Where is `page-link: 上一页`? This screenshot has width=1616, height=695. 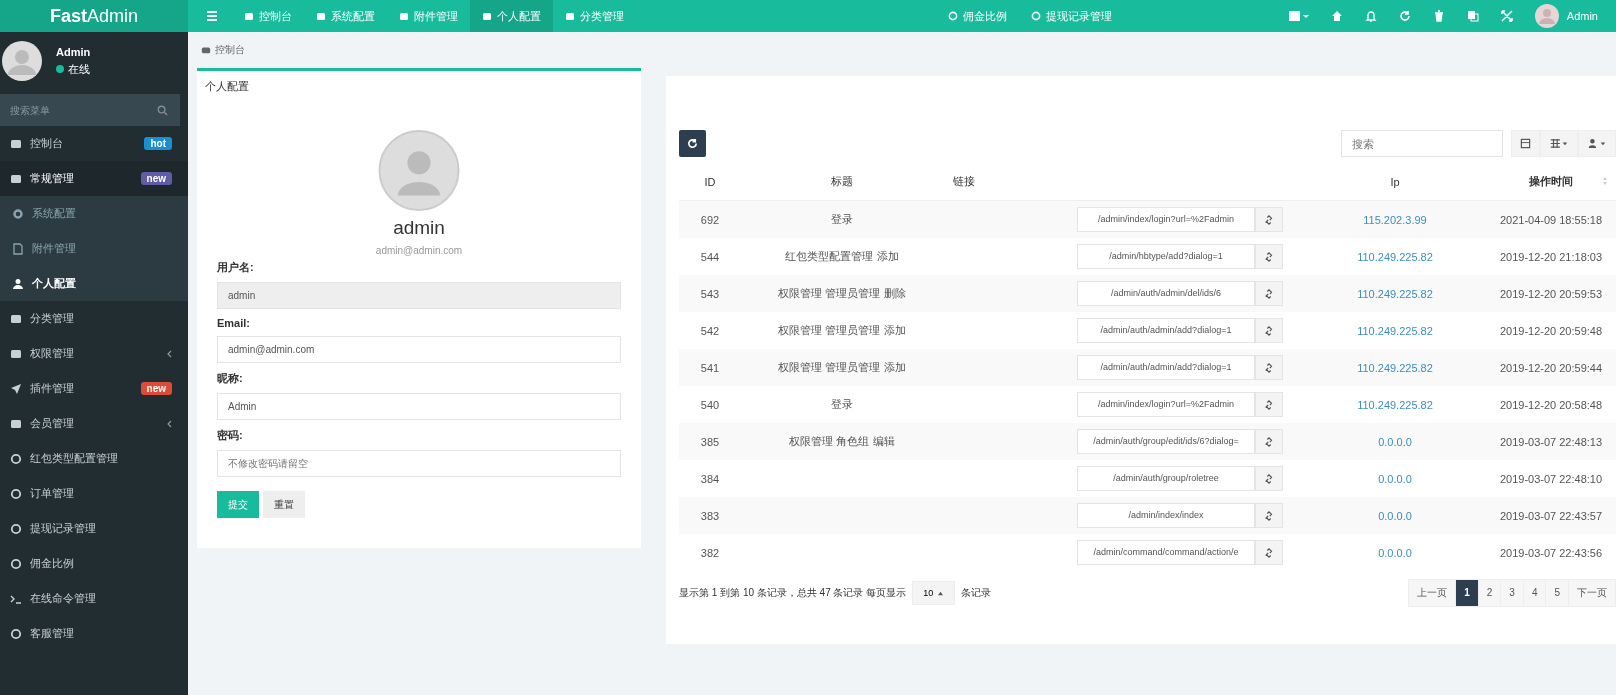
page-link: 上一页 is located at coordinates (1432, 593).